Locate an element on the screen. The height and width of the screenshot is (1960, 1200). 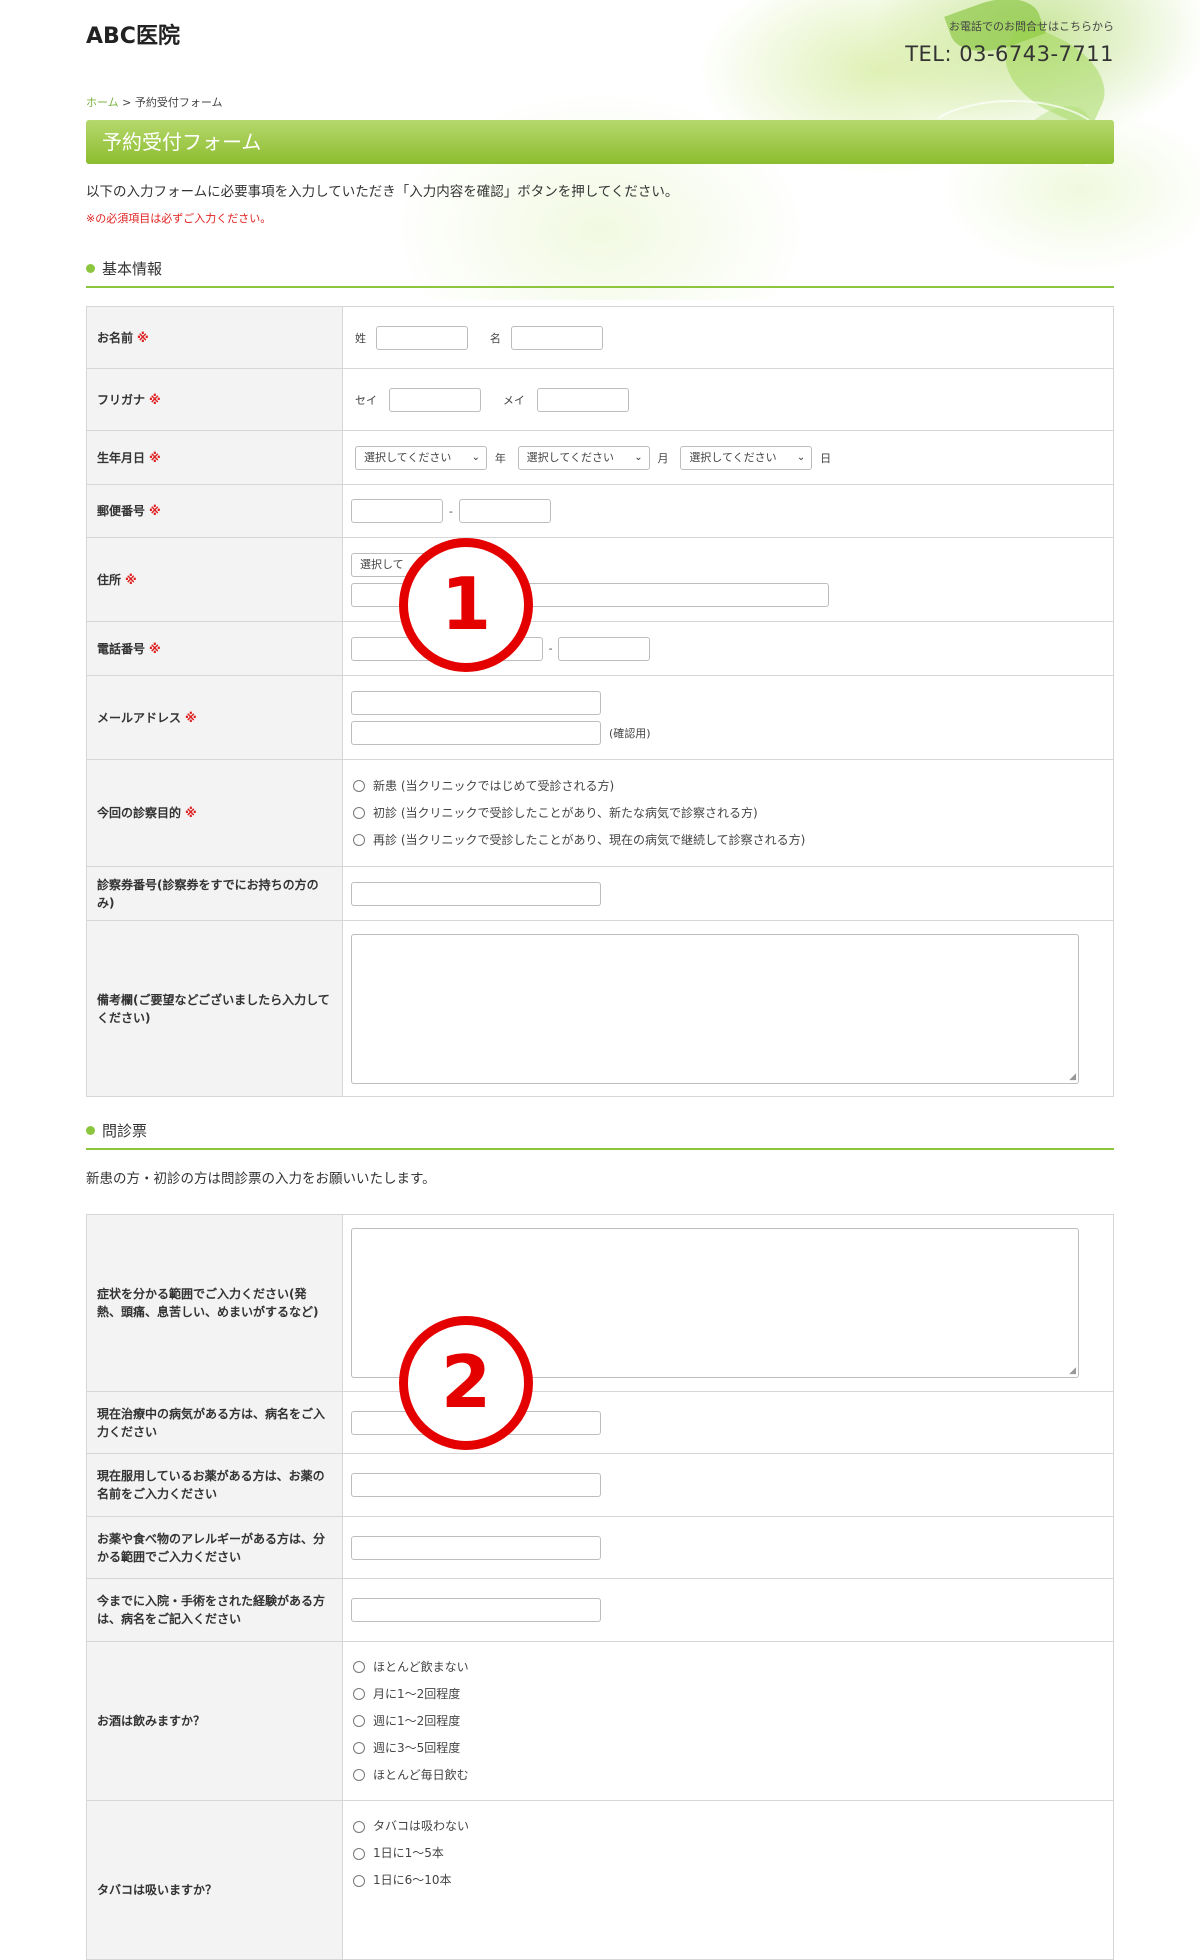
field-cell: (確認用) is located at coordinates (728, 717).